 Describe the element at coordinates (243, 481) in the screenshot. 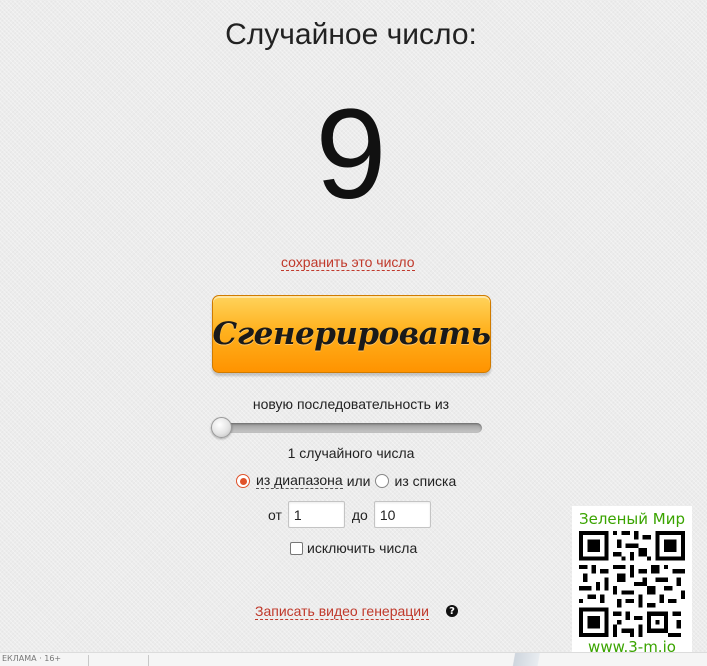

I see `range-radio` at that location.